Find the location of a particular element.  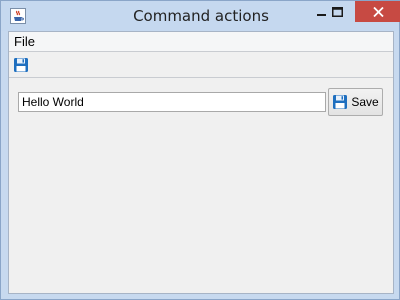

maximize-button is located at coordinates (337, 11).